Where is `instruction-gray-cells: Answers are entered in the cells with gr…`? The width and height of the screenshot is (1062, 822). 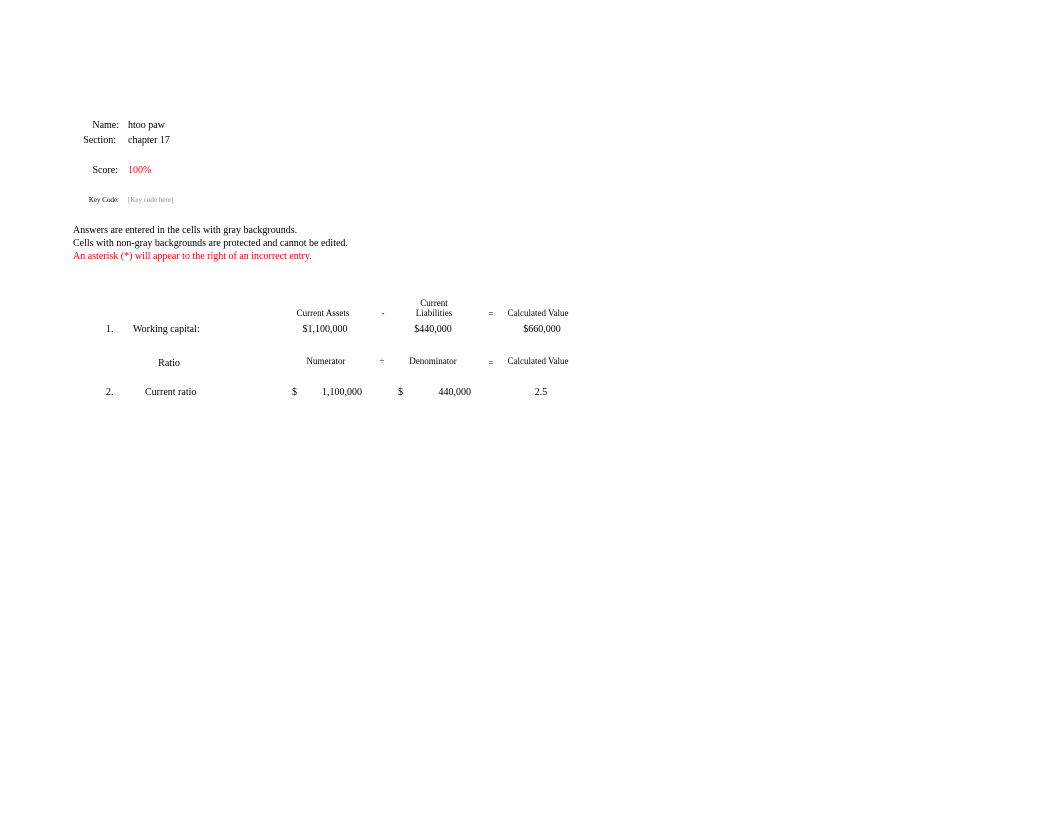
instruction-gray-cells: Answers are entered in the cells with gr… is located at coordinates (185, 230).